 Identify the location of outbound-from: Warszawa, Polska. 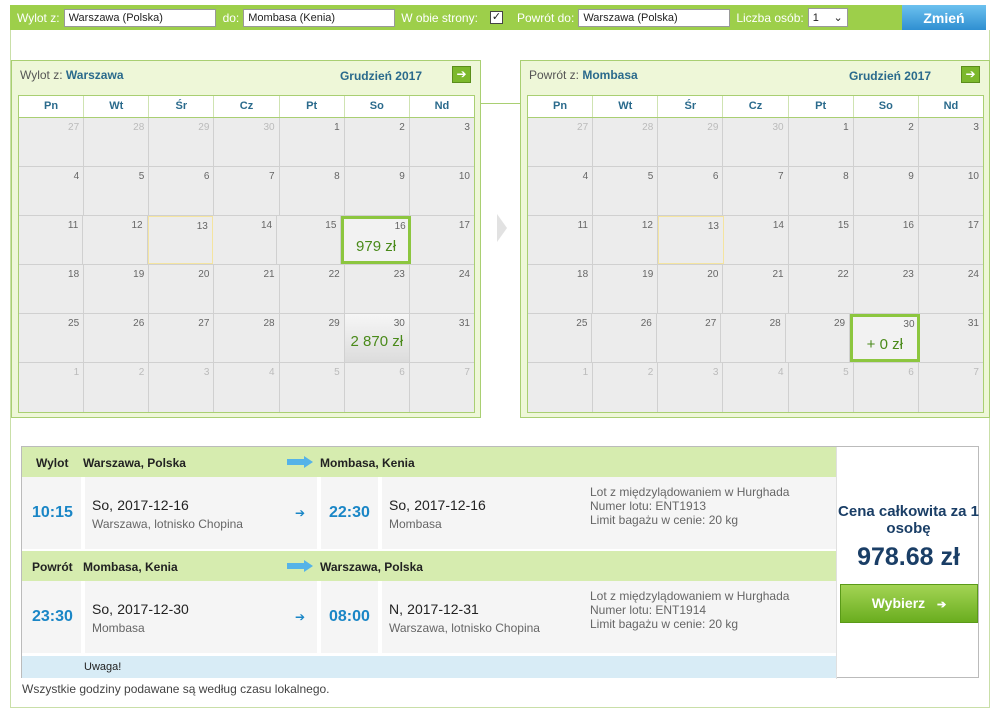
(134, 463).